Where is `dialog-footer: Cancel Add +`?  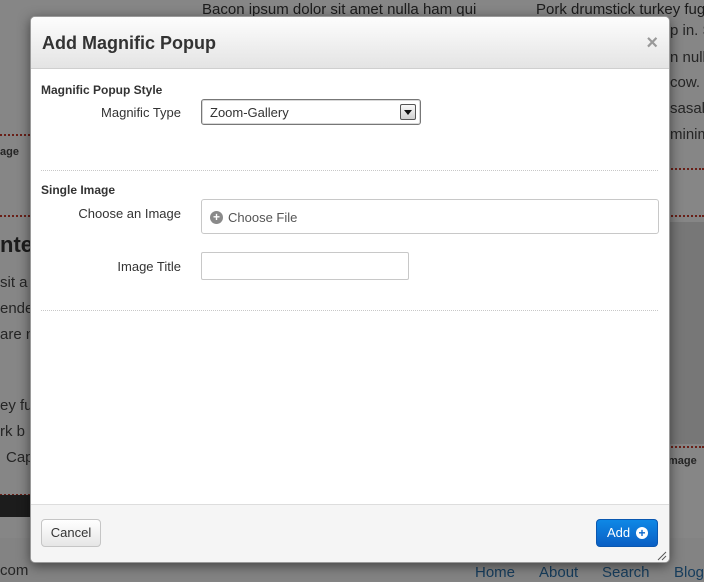
dialog-footer: Cancel Add + is located at coordinates (350, 533).